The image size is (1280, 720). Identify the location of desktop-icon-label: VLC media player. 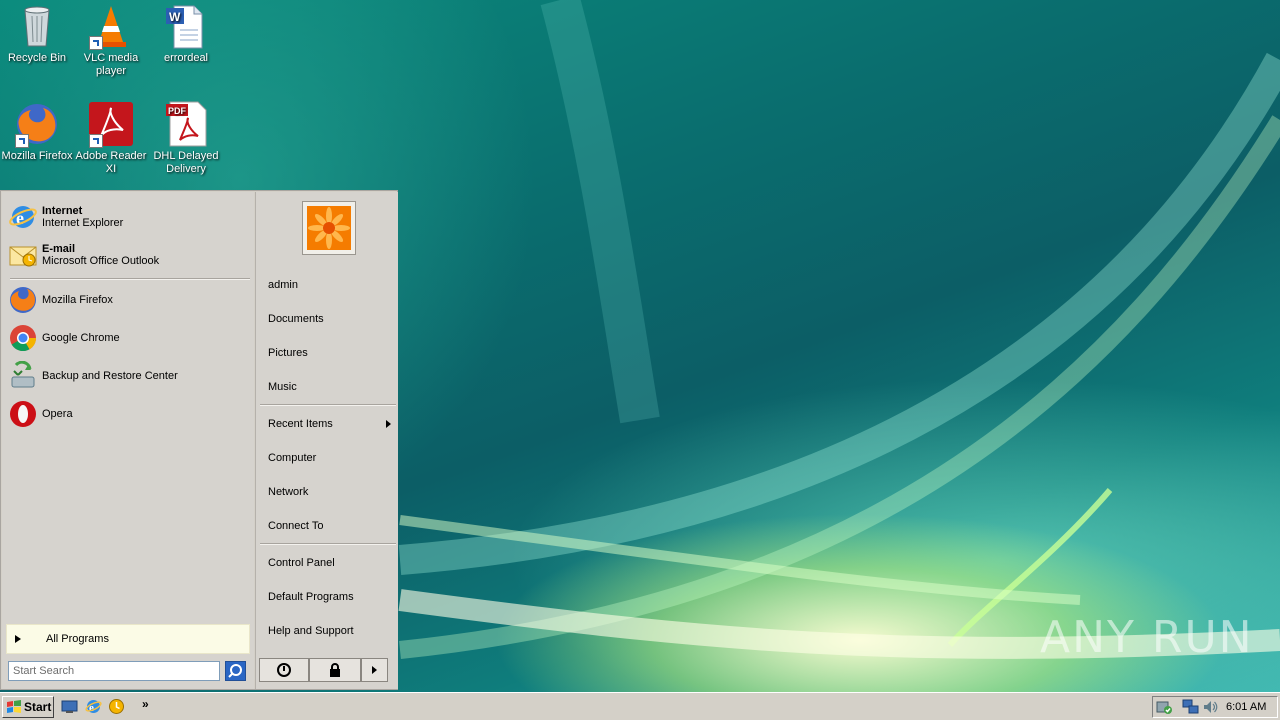
(111, 64).